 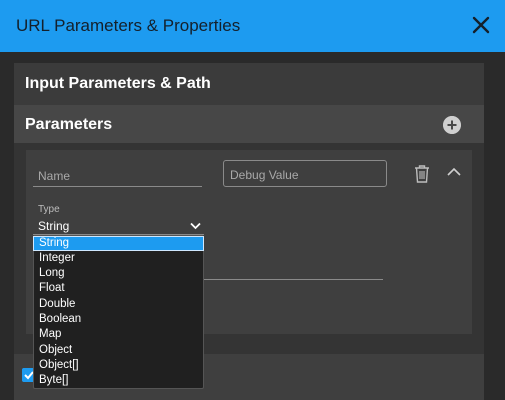 I want to click on chevron-down-icon, so click(x=195, y=226).